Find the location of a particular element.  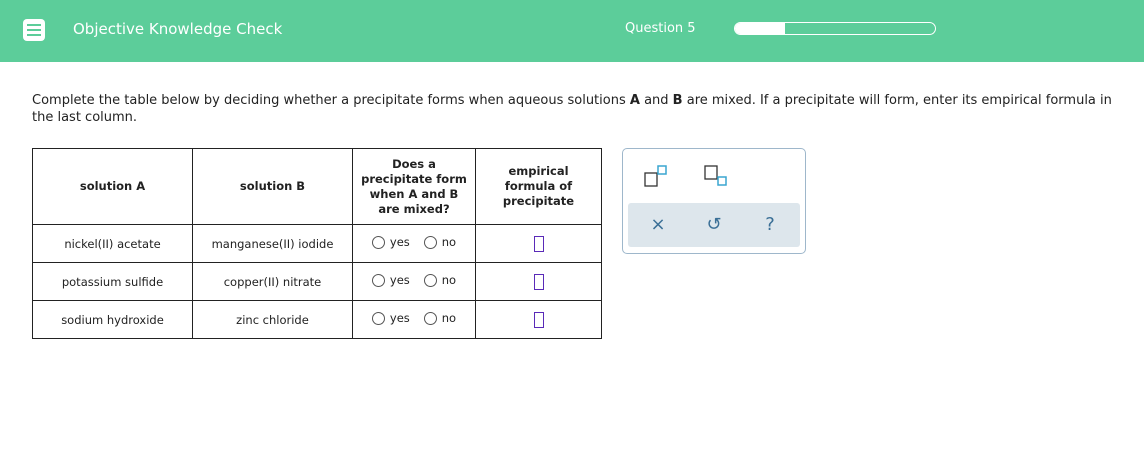

cell-solution-b: manganese(II) iodide is located at coordinates (272, 243).